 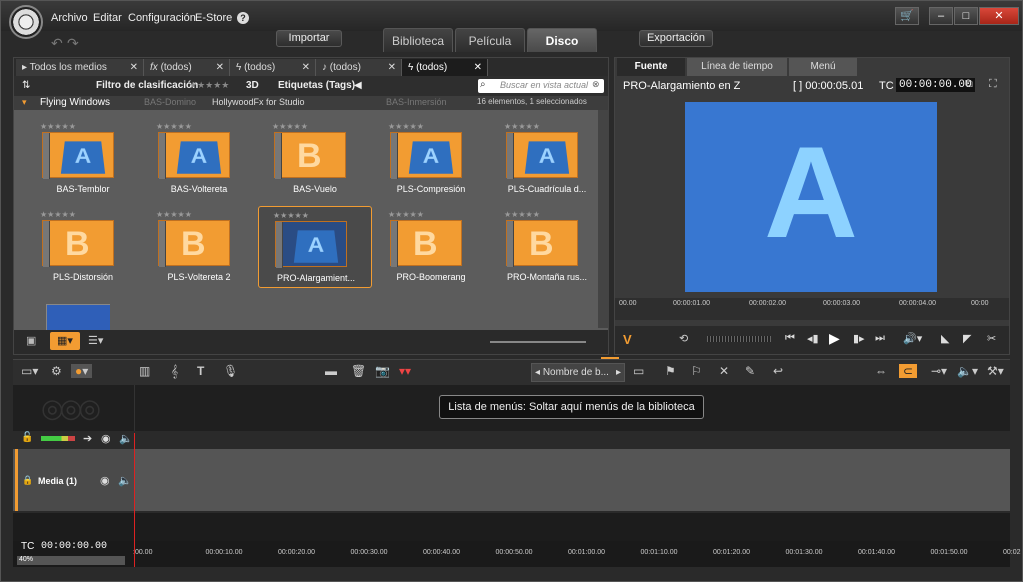 What do you see at coordinates (627, 339) in the screenshot?
I see `mark-in-icon: V` at bounding box center [627, 339].